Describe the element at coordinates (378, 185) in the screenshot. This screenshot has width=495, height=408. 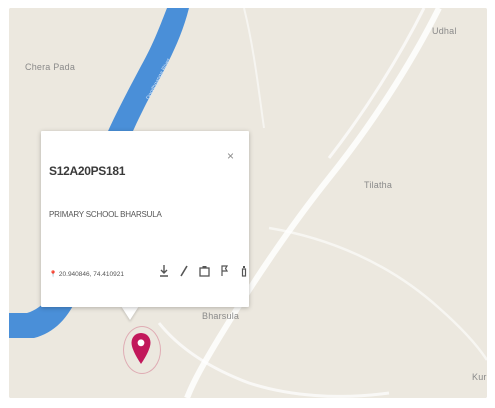
I see `place-label-tilatha: Tilatha` at that location.